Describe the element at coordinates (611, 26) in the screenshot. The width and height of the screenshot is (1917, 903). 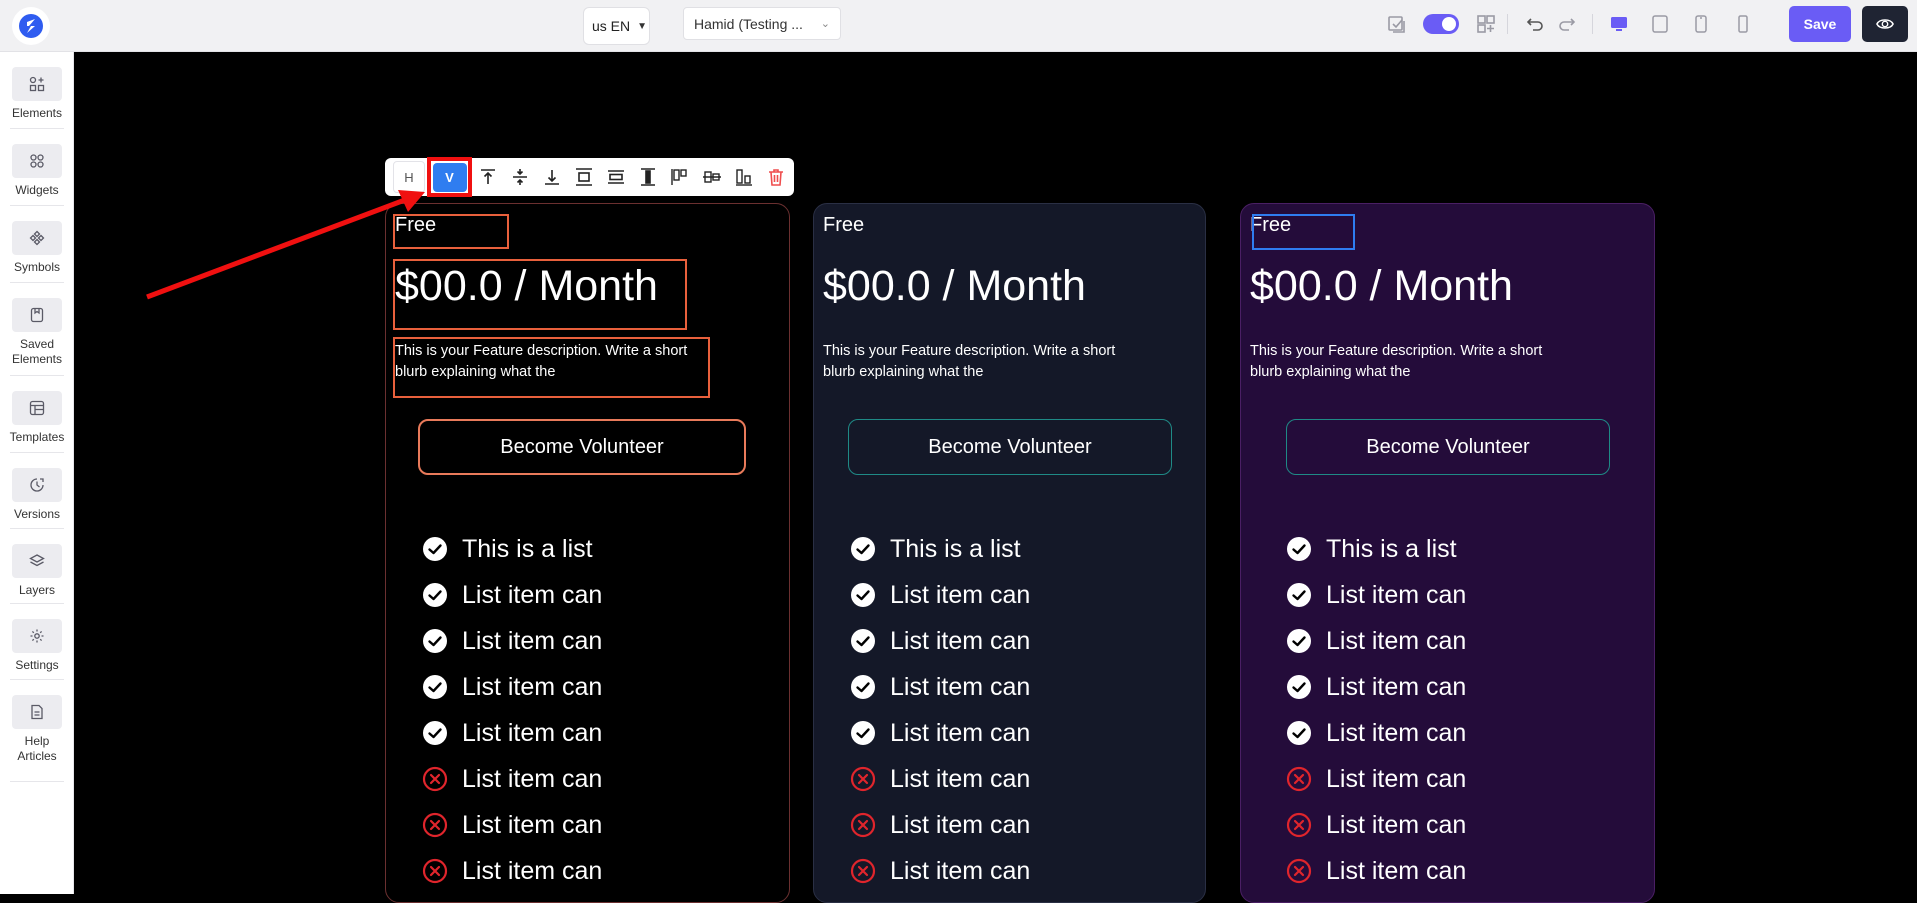
I see `language-value: us EN` at that location.